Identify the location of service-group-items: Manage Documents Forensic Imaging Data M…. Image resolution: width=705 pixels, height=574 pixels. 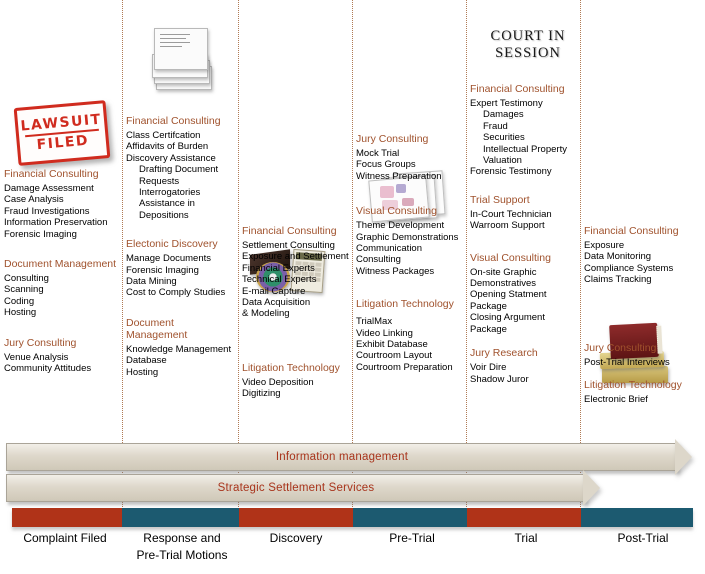
(176, 276).